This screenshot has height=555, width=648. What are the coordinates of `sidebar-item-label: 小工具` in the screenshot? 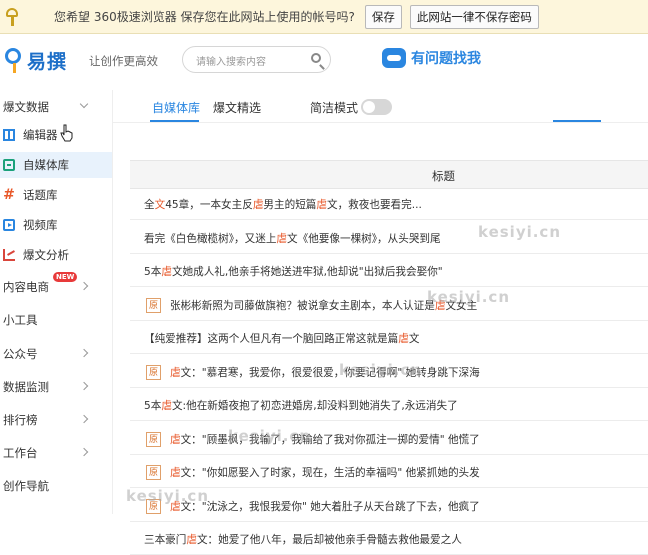 It's located at (20, 320).